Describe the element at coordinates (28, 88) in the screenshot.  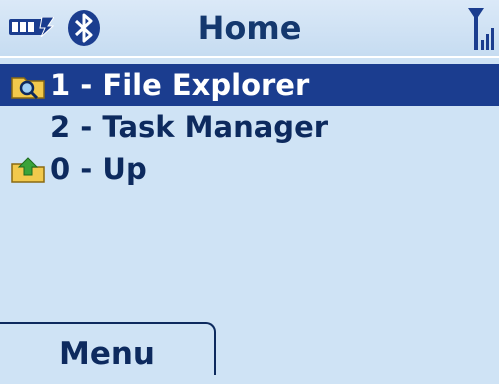
I see `folder-search-icon` at that location.